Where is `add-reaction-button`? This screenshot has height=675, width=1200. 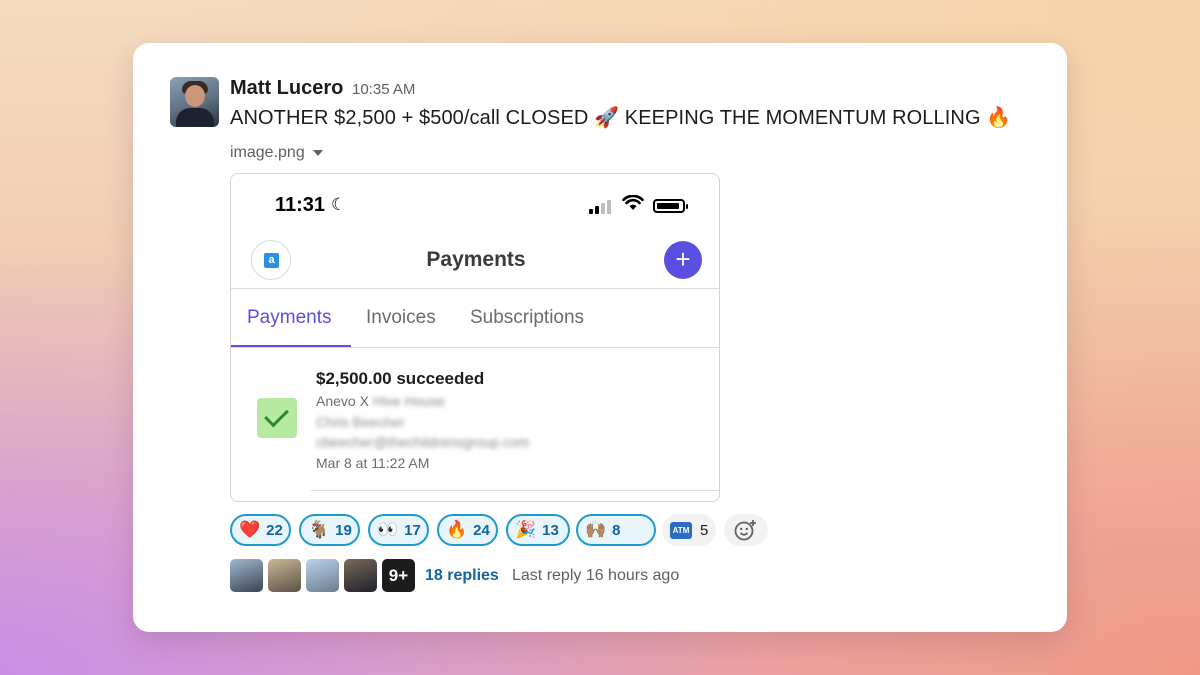
add-reaction-button is located at coordinates (746, 530).